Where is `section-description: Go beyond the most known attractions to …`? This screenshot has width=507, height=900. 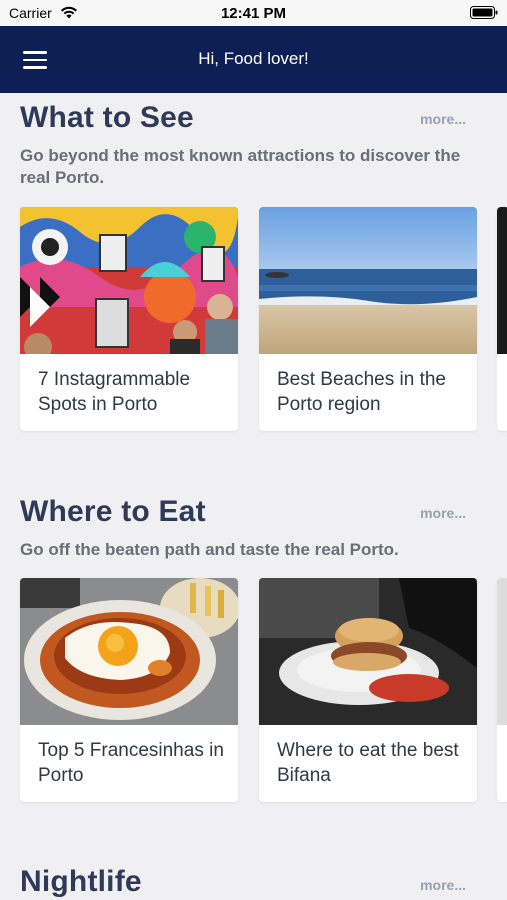
section-description: Go beyond the most known attractions to … is located at coordinates (240, 166).